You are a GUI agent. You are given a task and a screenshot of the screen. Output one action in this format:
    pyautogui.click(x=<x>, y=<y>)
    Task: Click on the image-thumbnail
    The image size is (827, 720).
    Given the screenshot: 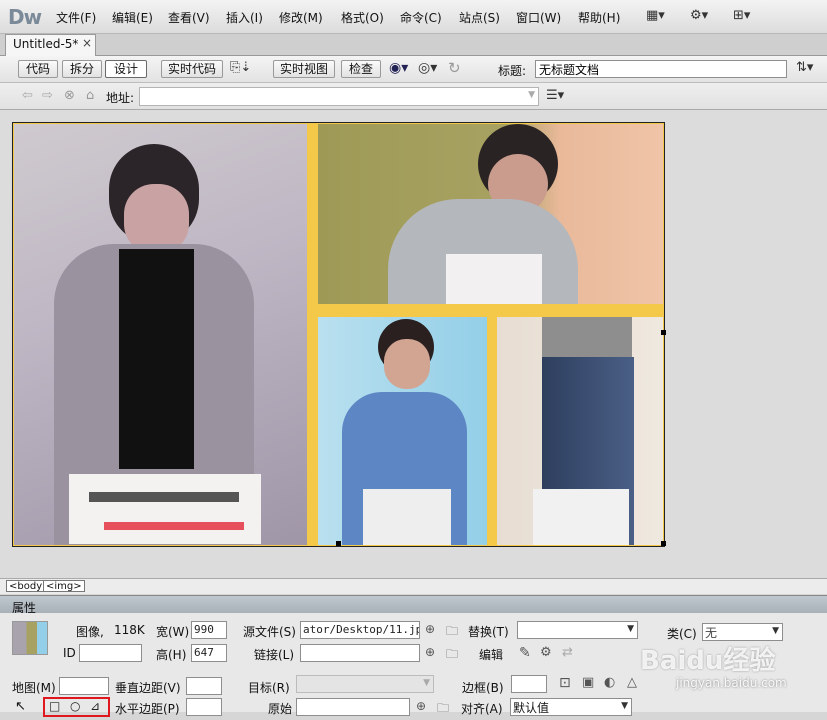 What is the action you would take?
    pyautogui.click(x=30, y=638)
    